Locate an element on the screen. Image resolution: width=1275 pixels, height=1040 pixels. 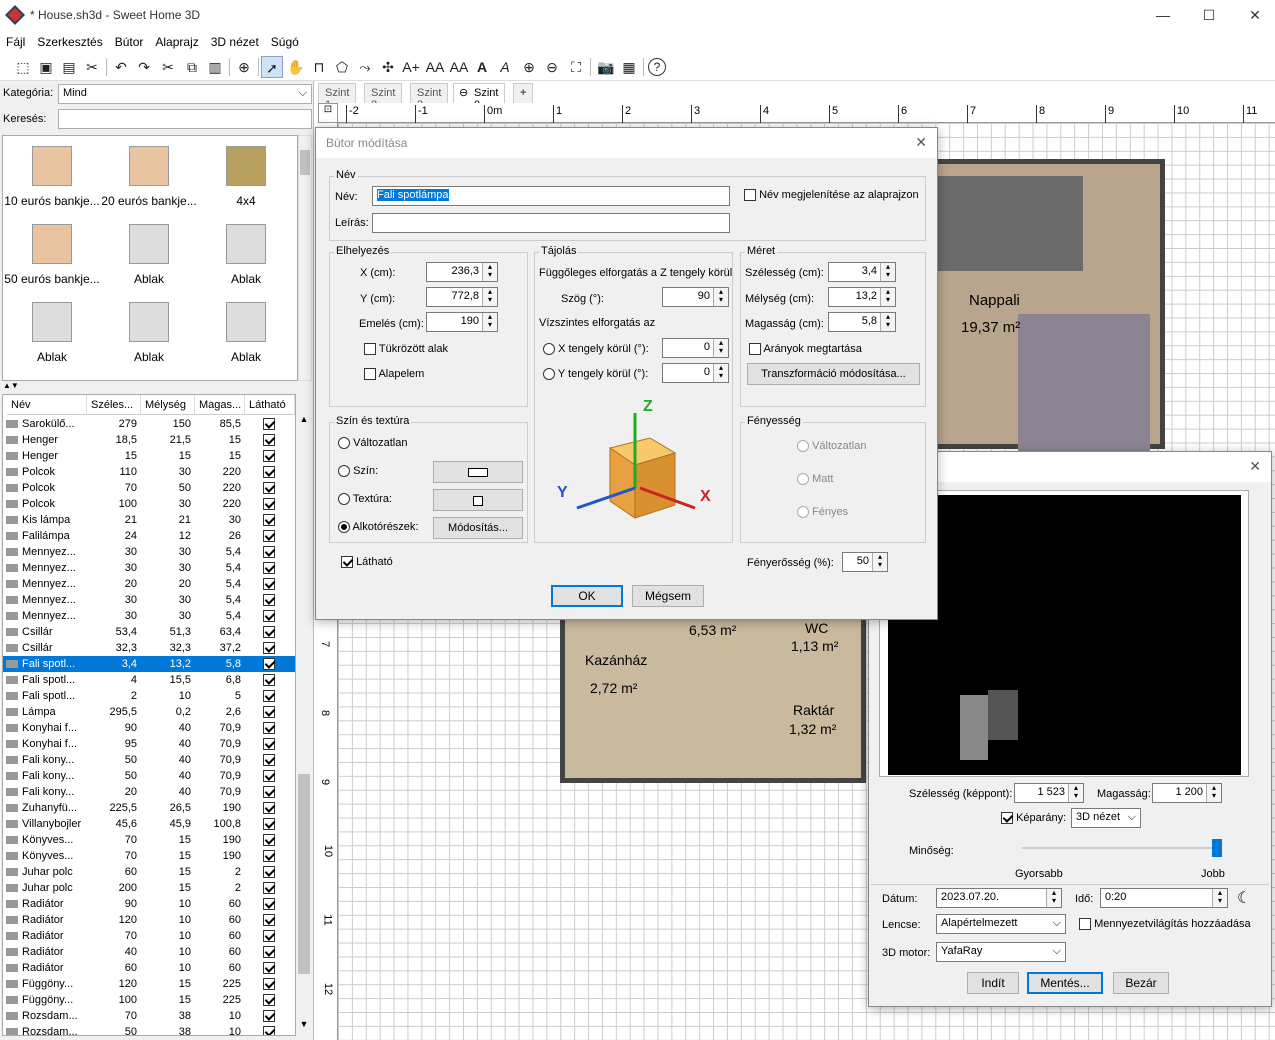
ratio-check-row: Képarány: is located at coordinates (1033, 818).